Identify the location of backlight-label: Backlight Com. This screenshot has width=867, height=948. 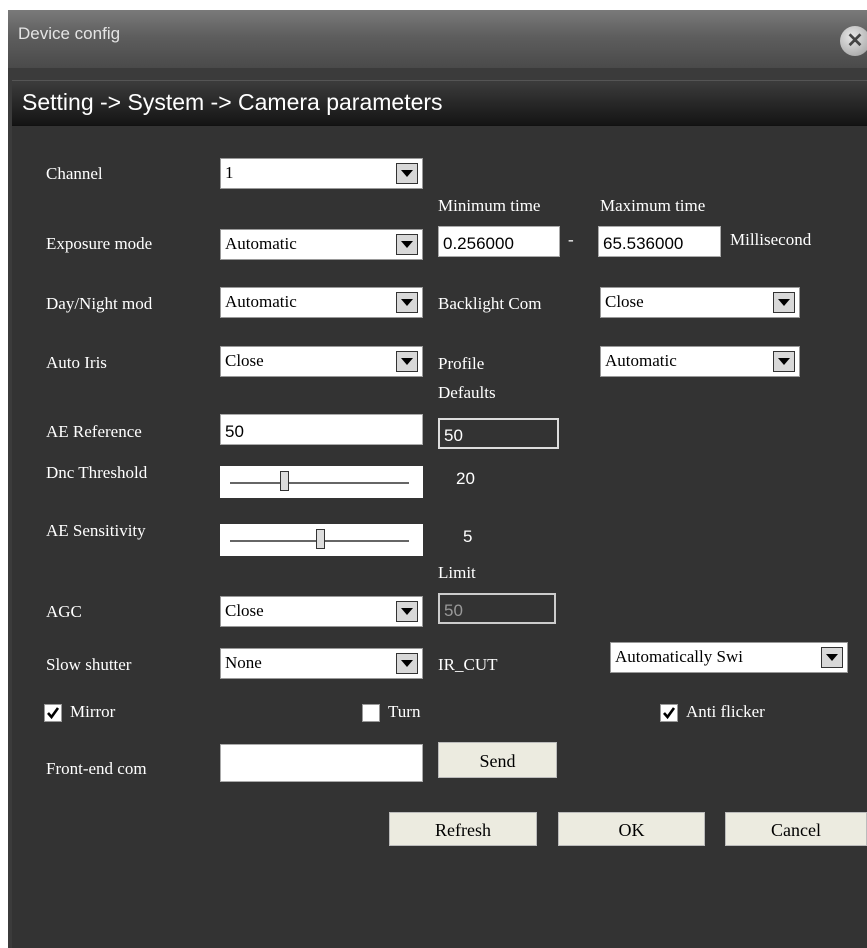
(490, 303).